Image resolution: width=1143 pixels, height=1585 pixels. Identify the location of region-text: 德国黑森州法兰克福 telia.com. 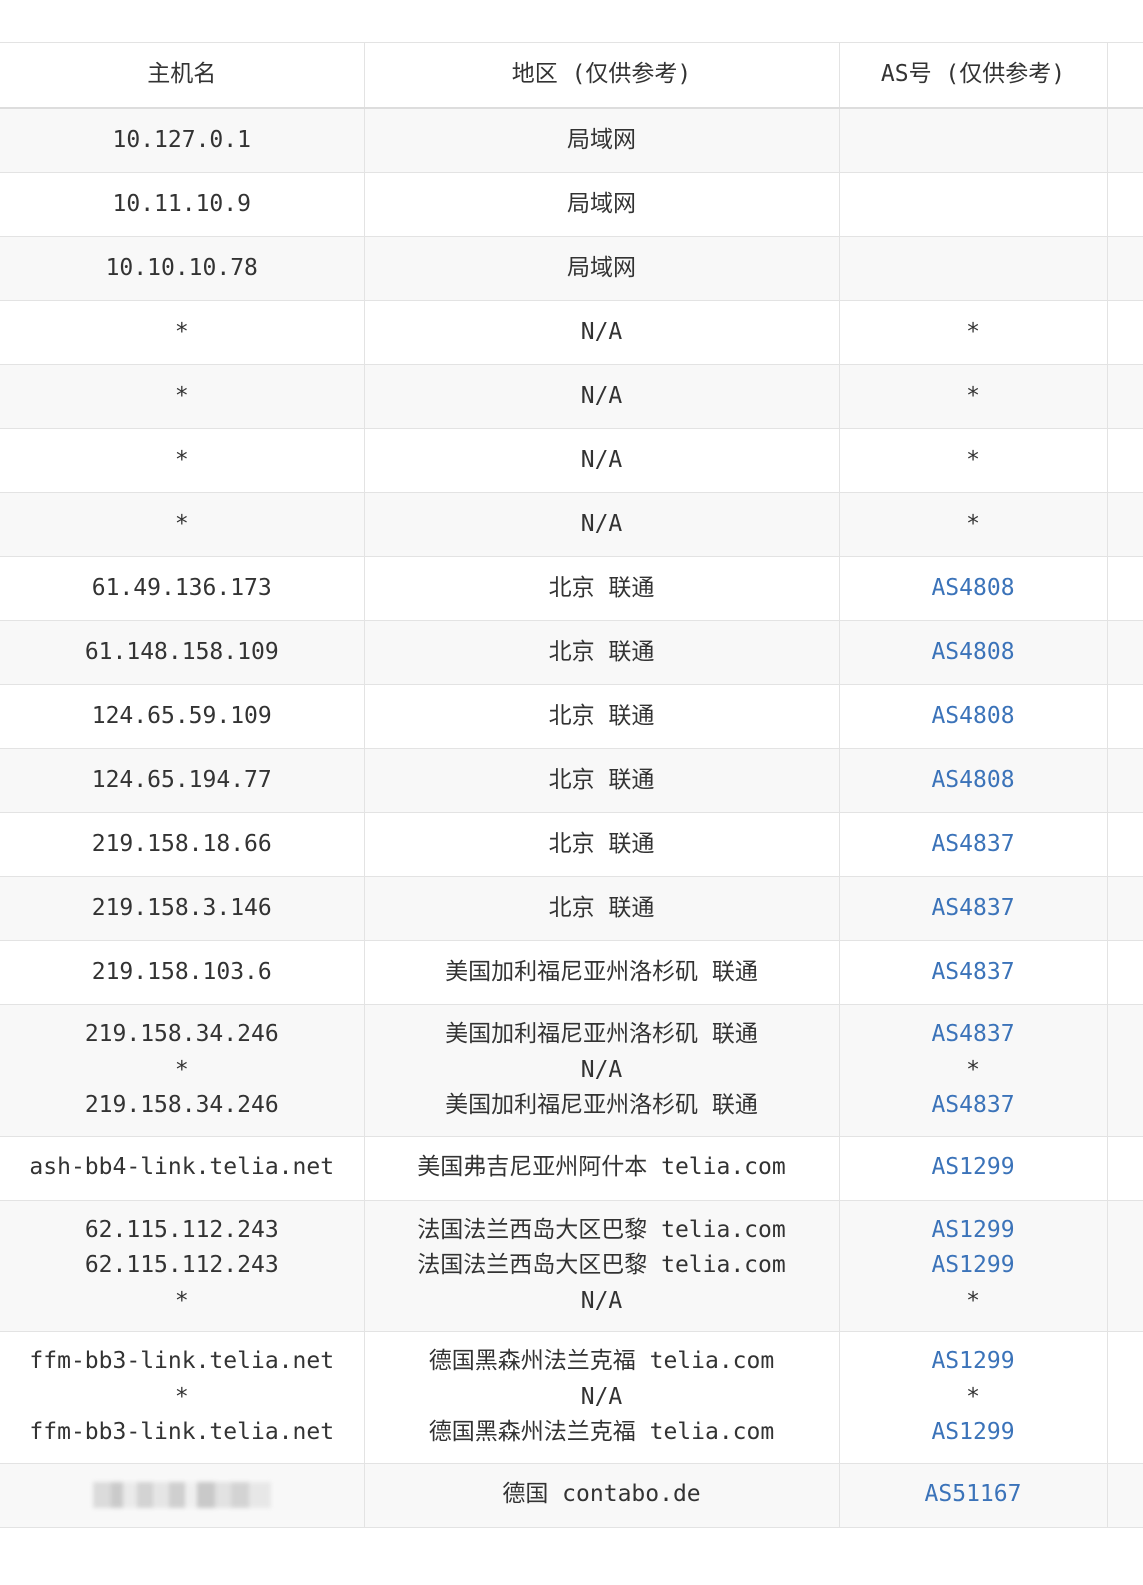
(601, 1432).